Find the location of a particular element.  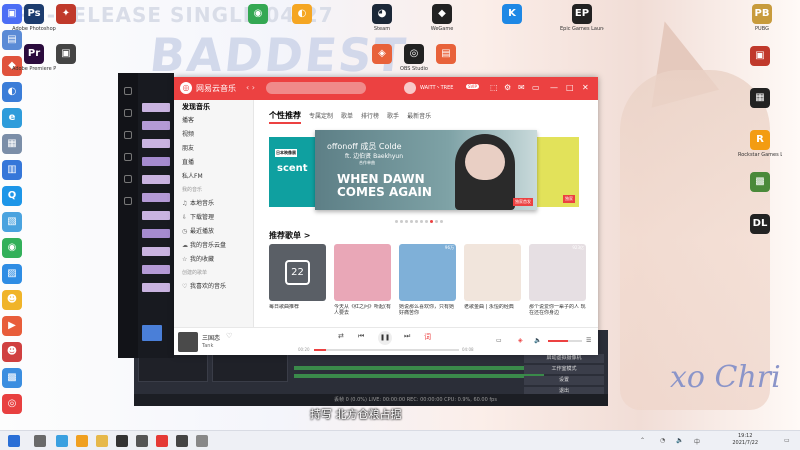

now-playing-cover is located at coordinates (188, 342).